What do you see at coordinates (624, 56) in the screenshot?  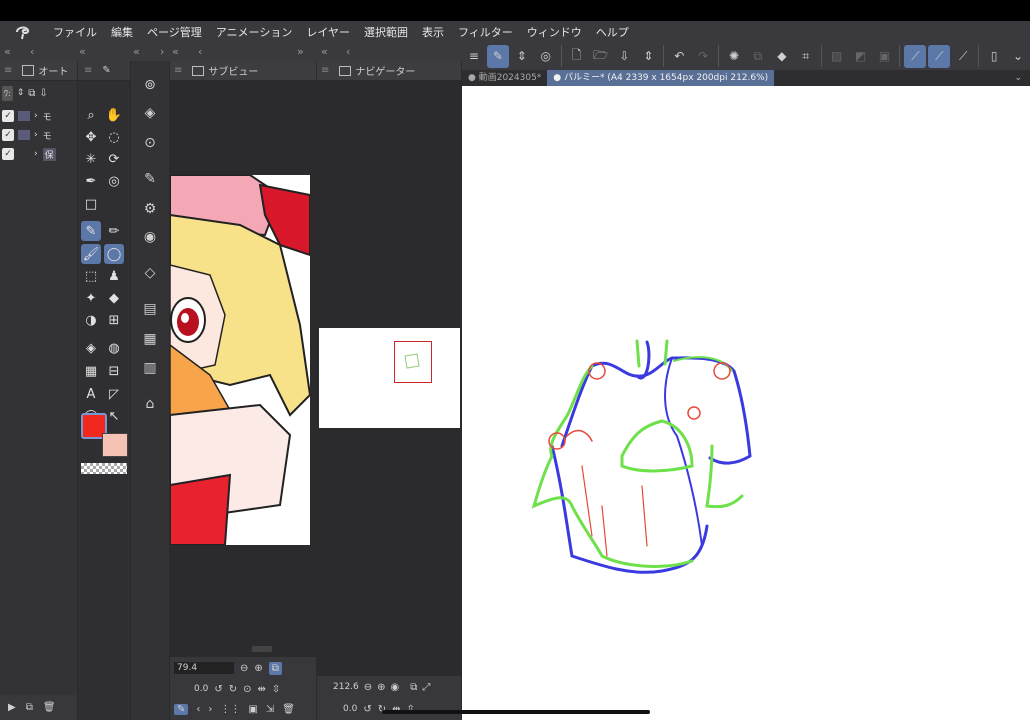 I see `save-icon: ⇩` at bounding box center [624, 56].